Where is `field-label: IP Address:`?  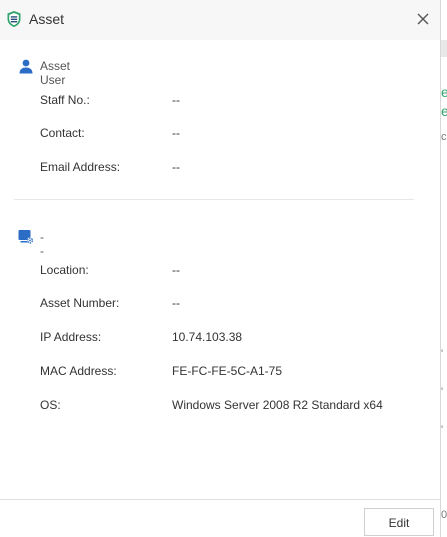 field-label: IP Address: is located at coordinates (71, 337).